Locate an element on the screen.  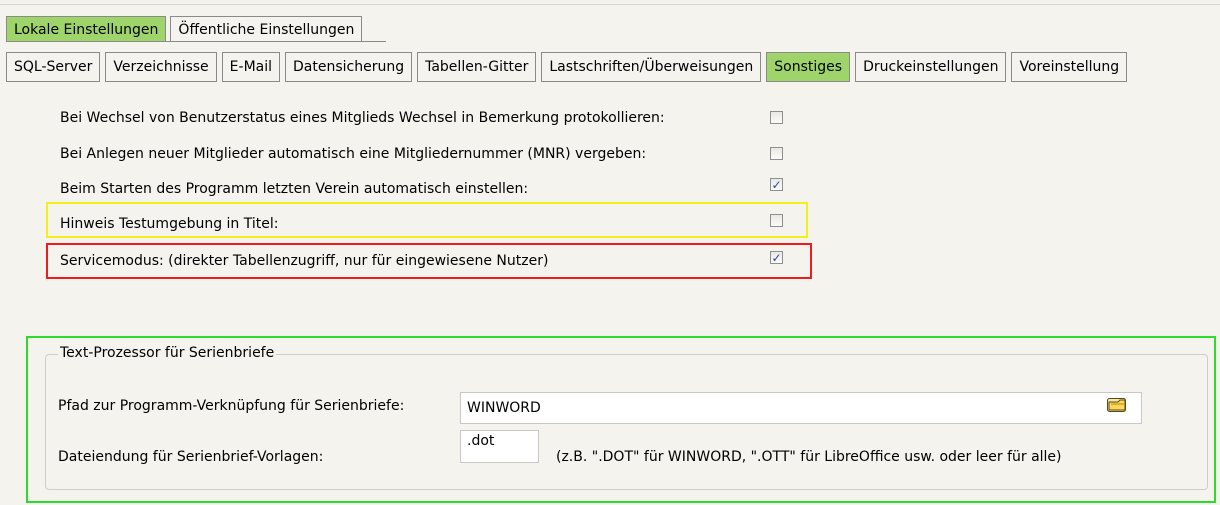
program-path-input: WINWORD is located at coordinates (801, 408).